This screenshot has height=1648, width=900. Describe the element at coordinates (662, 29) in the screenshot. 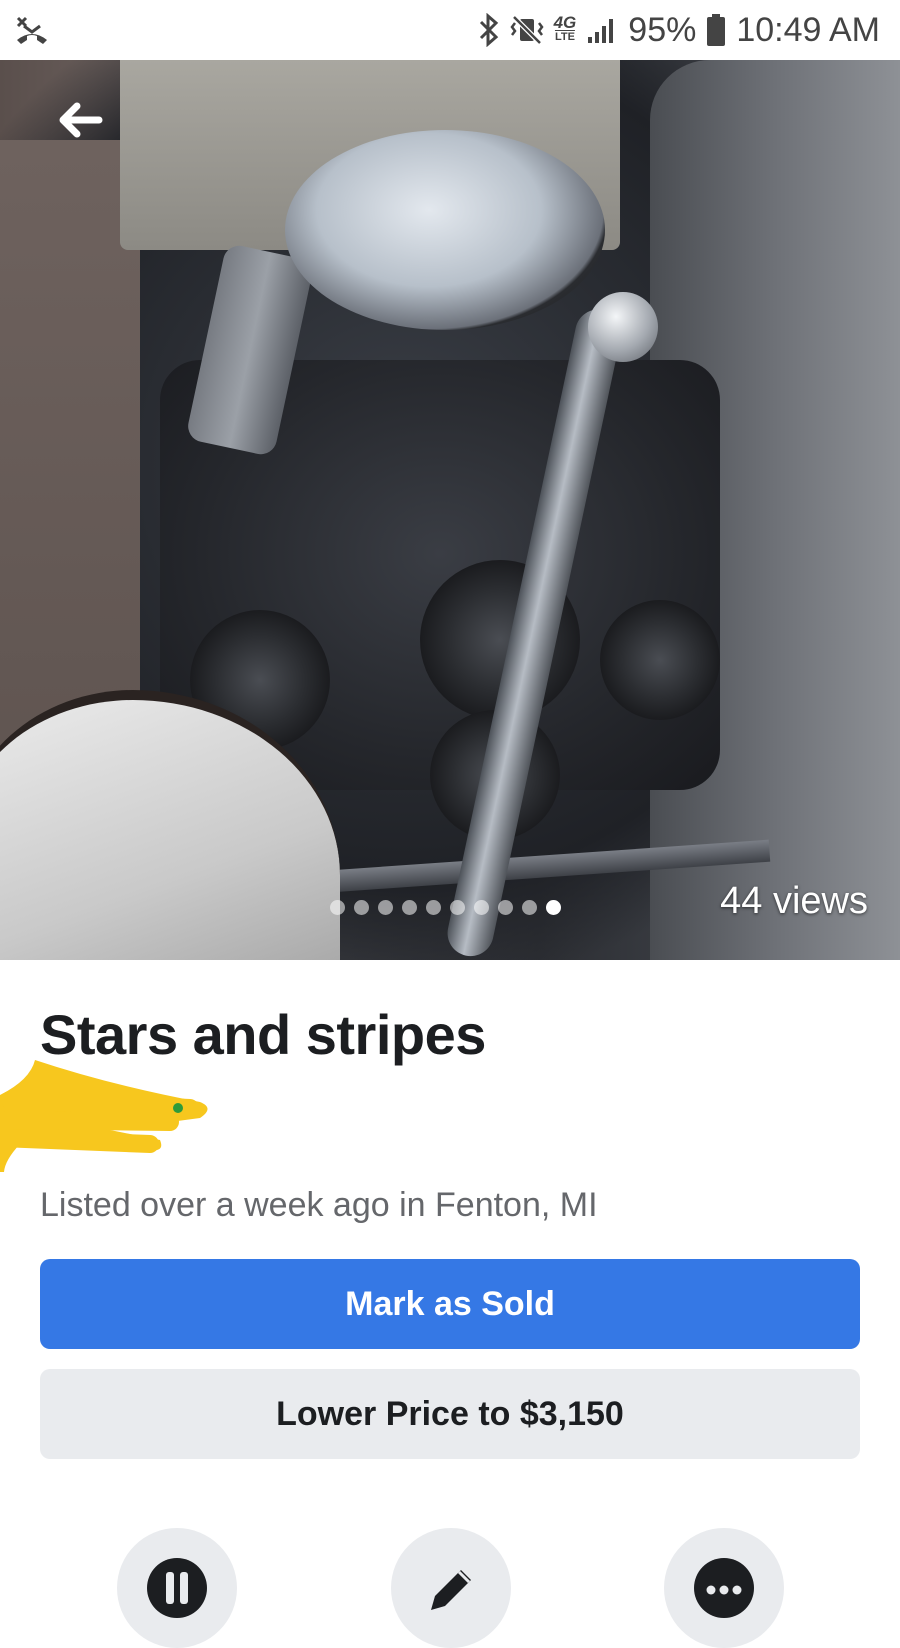

I see `battery-percent: 95%` at that location.